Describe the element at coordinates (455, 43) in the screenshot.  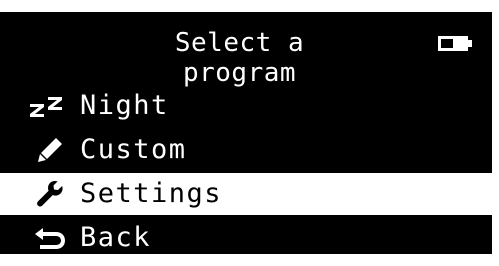
I see `battery-icon` at that location.